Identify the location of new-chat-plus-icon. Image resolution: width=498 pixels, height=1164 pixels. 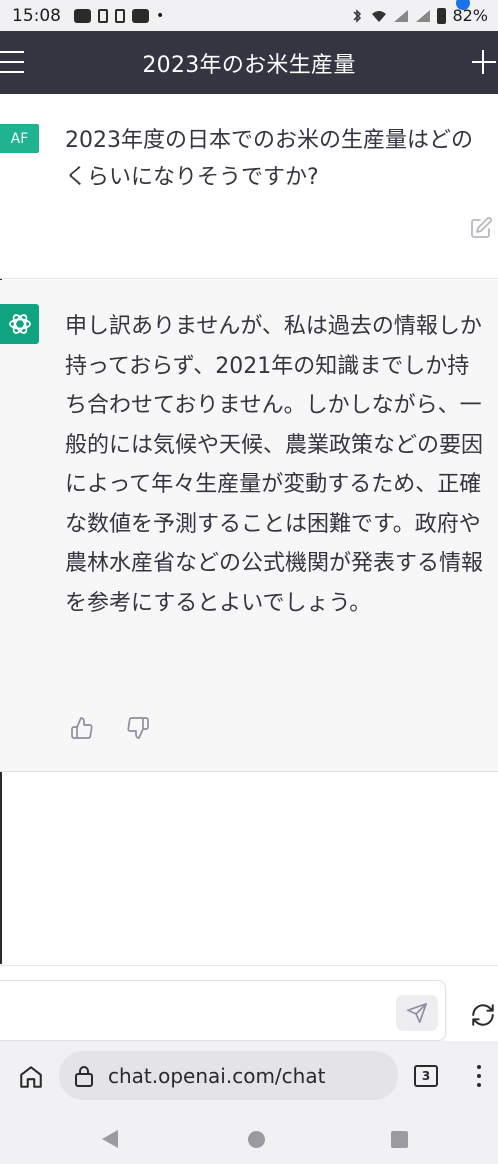
(485, 62).